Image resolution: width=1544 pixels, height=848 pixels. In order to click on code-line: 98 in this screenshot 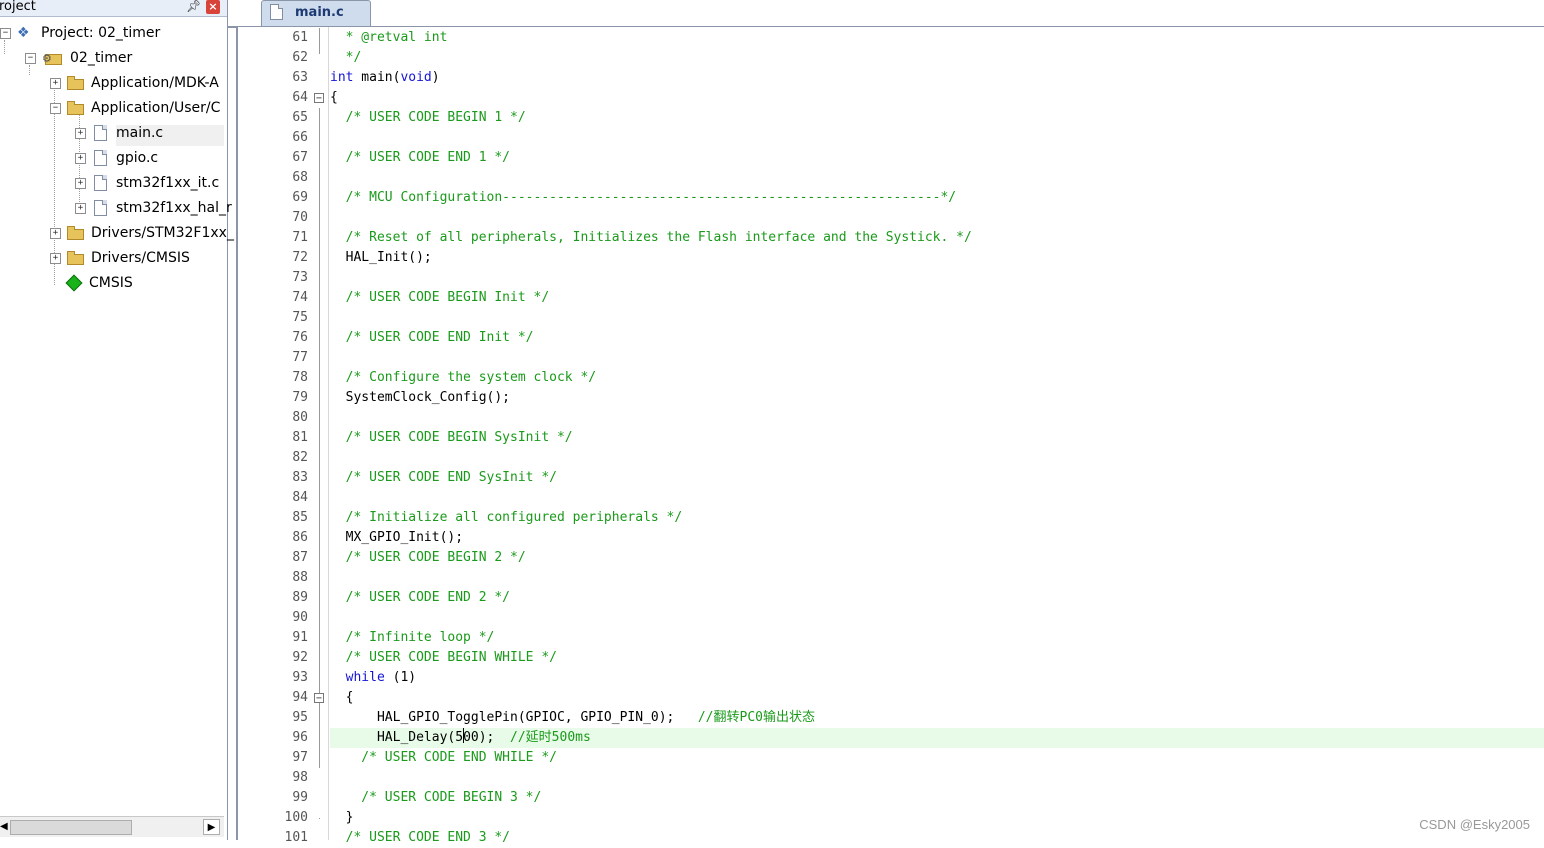, I will do `click(891, 778)`.